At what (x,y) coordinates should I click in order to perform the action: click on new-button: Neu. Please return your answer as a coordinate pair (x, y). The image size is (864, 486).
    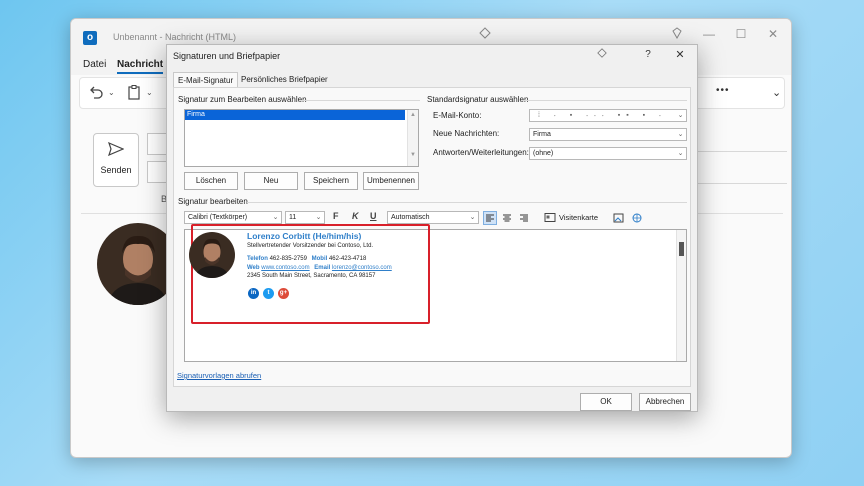
    Looking at the image, I should click on (271, 181).